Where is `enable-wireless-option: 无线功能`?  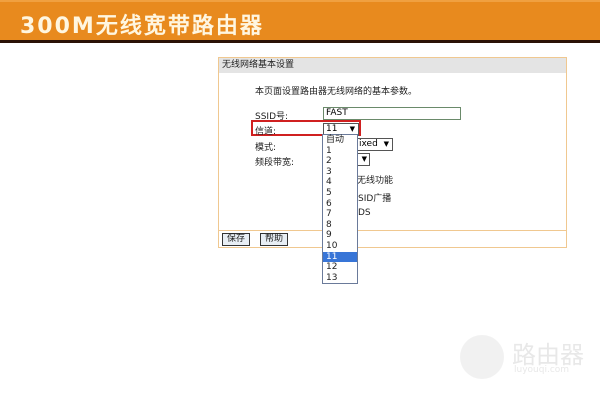 enable-wireless-option: 无线功能 is located at coordinates (375, 179).